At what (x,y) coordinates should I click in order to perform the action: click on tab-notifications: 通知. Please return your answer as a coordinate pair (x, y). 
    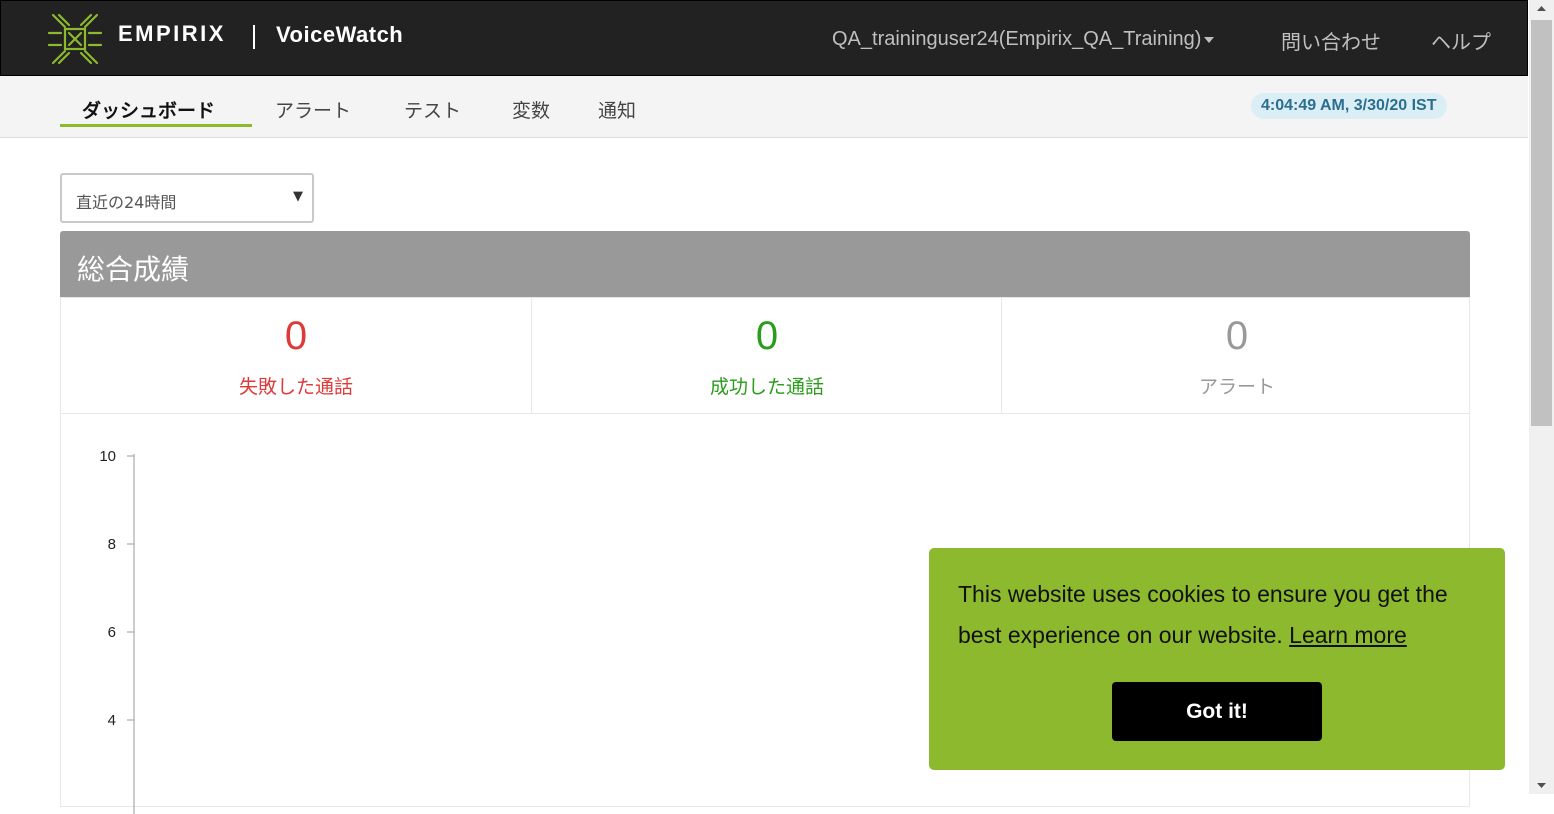
    Looking at the image, I should click on (617, 109).